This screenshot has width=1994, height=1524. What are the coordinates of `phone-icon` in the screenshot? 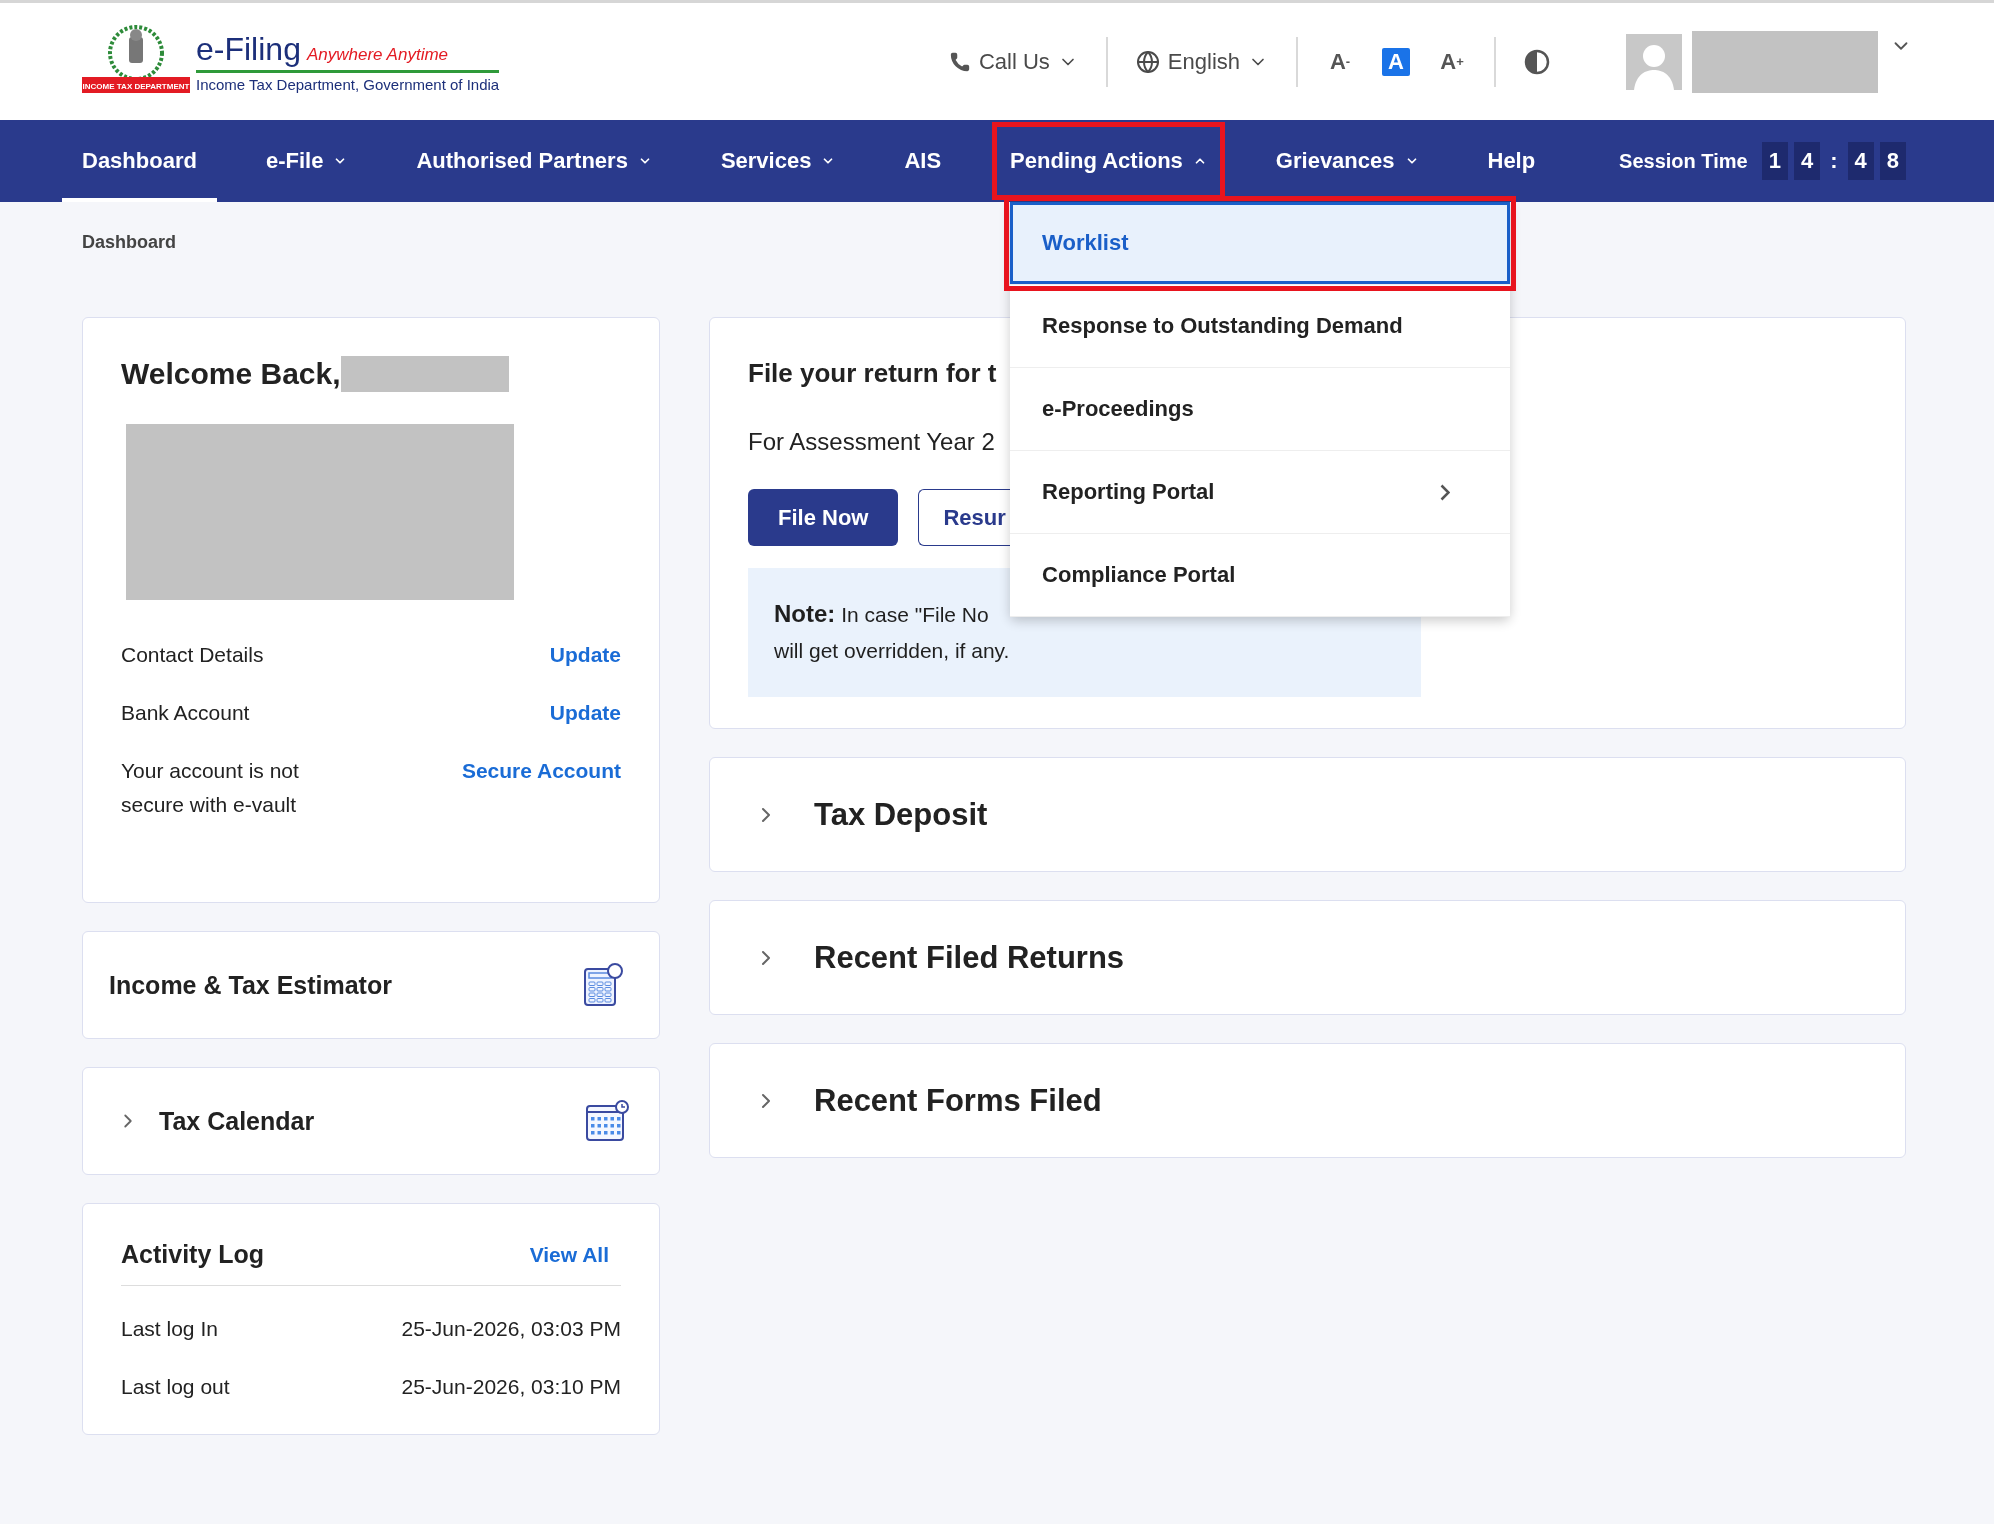 It's located at (959, 61).